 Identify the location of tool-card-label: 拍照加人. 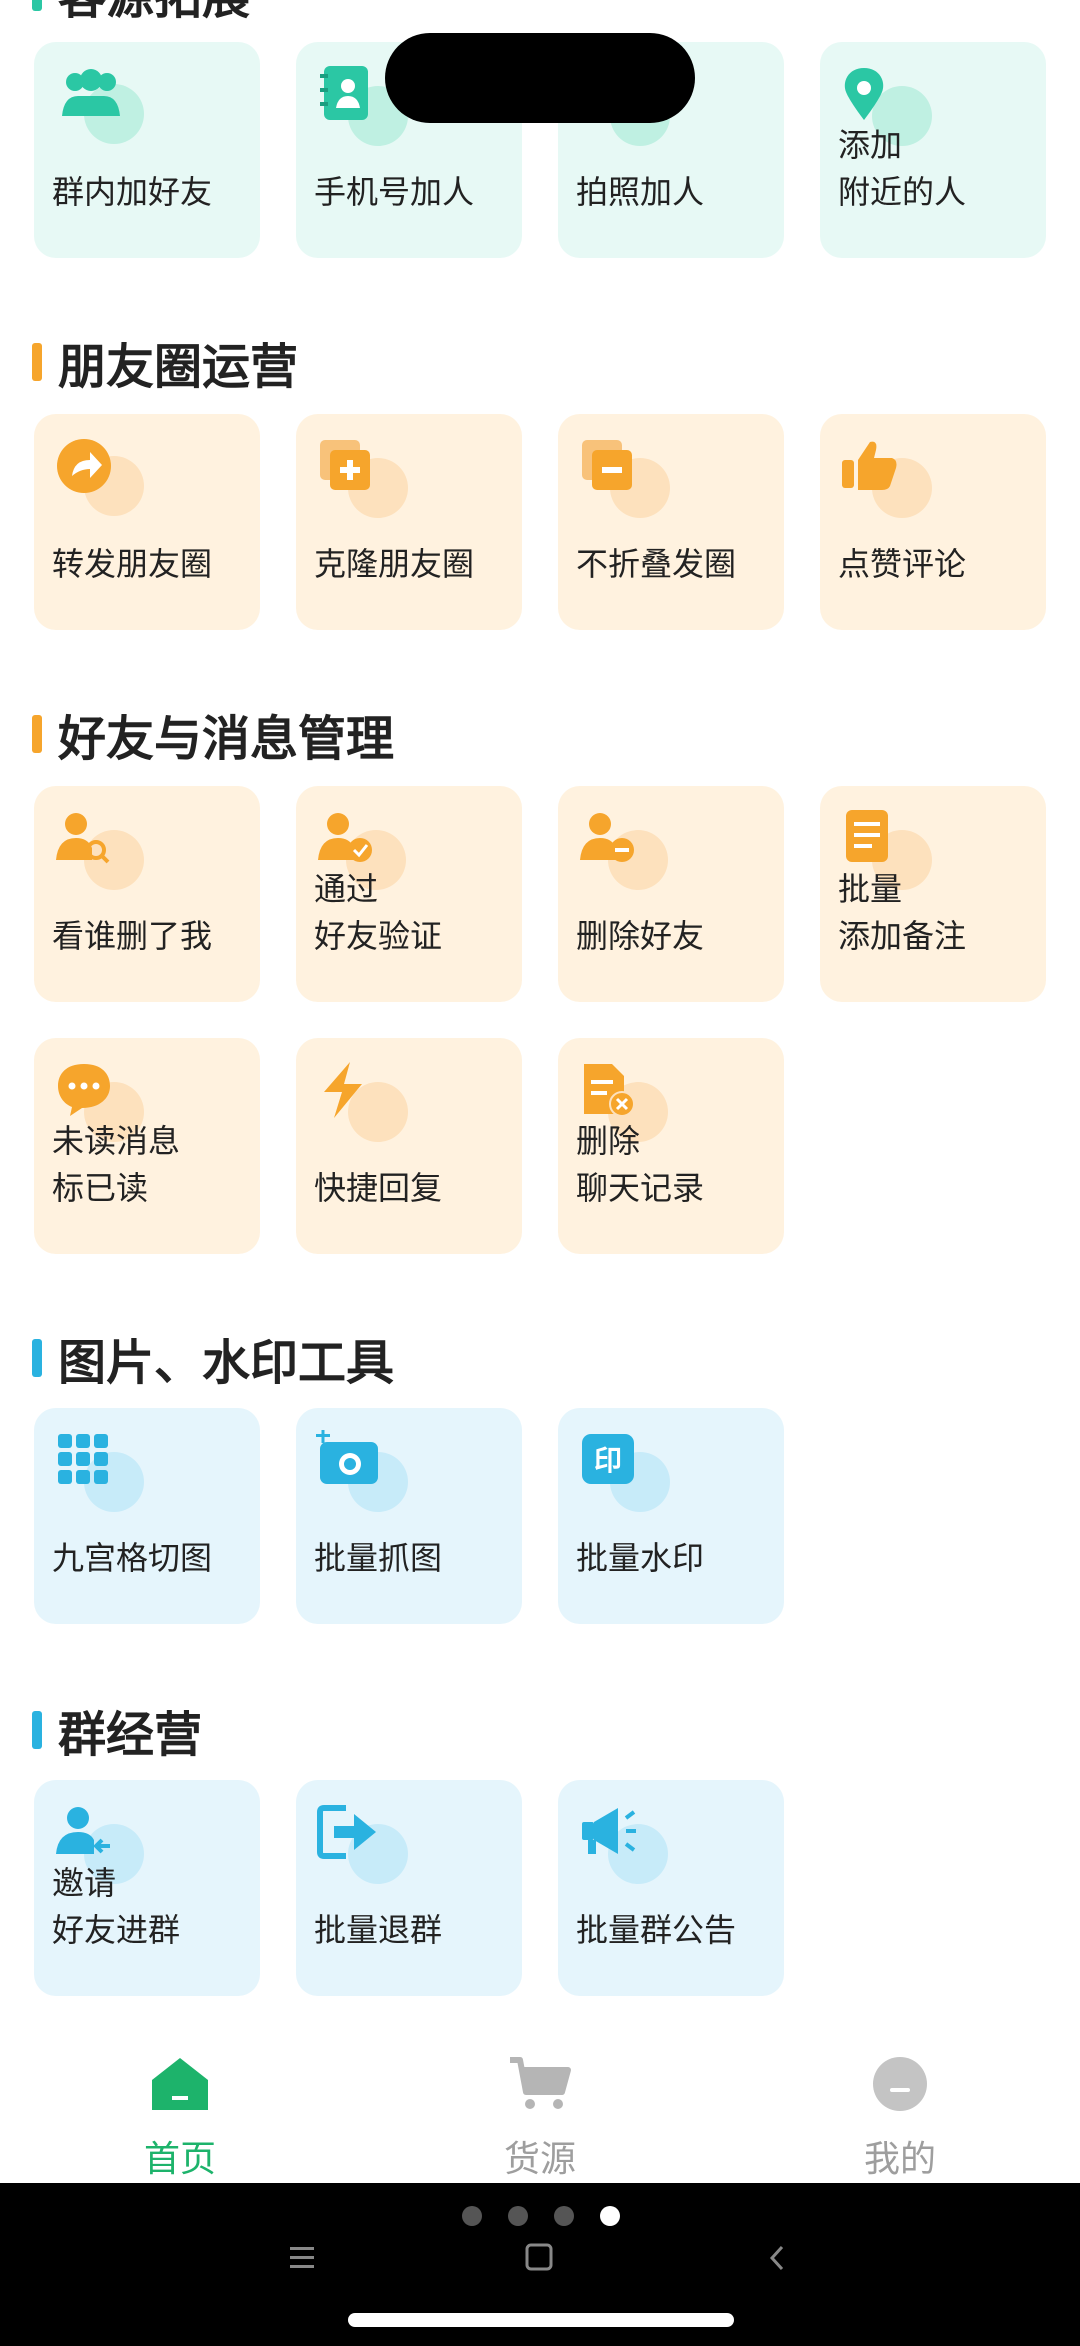
(640, 192).